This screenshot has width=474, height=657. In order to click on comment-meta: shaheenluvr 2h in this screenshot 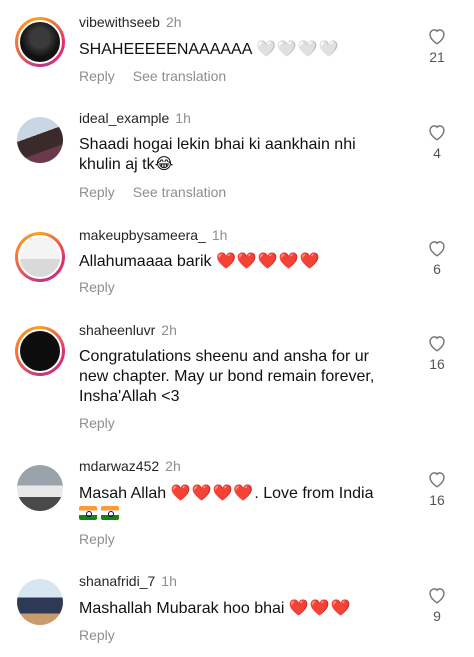, I will do `click(128, 330)`.